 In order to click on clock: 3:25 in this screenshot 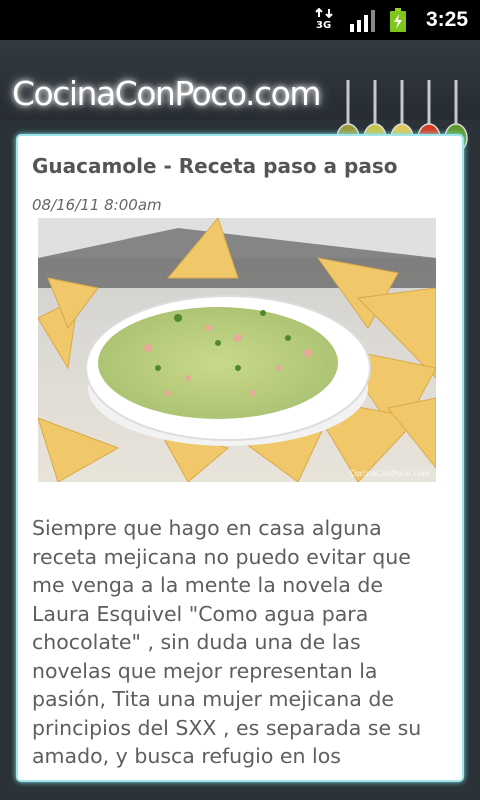, I will do `click(447, 19)`.